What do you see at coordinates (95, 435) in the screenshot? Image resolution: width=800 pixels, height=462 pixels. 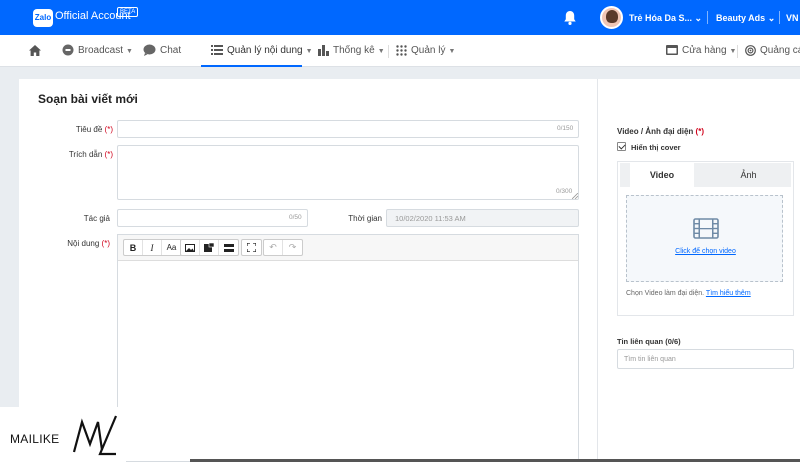 I see `mailike-logo-icon` at bounding box center [95, 435].